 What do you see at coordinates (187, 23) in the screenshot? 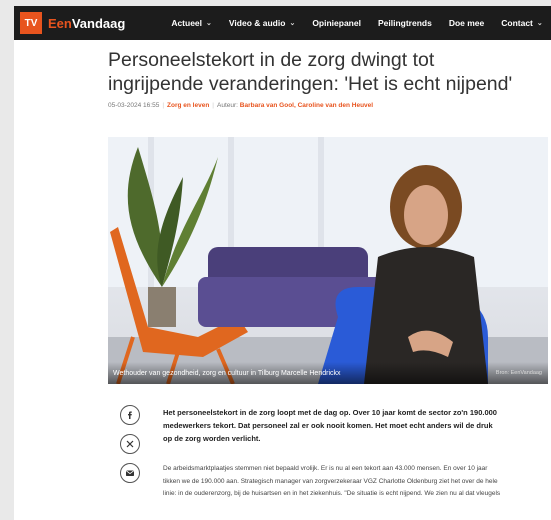
I see `nav-item-label: Actueel` at bounding box center [187, 23].